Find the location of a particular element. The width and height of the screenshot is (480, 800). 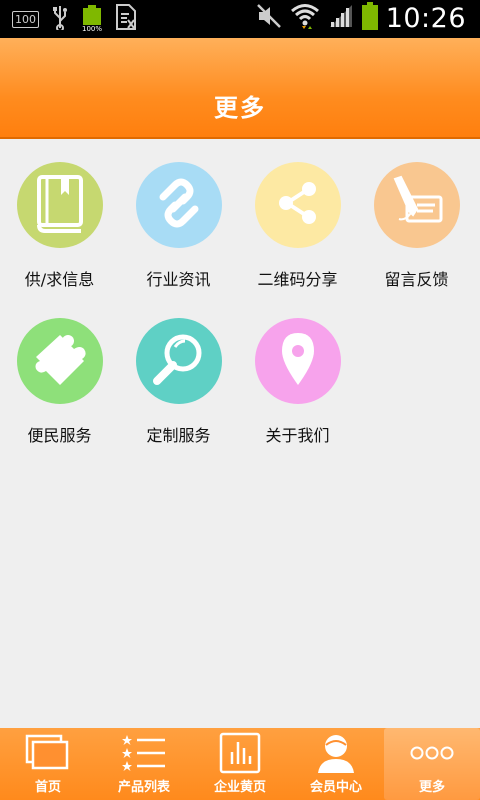

tile-label: 关于我们 is located at coordinates (297, 435).